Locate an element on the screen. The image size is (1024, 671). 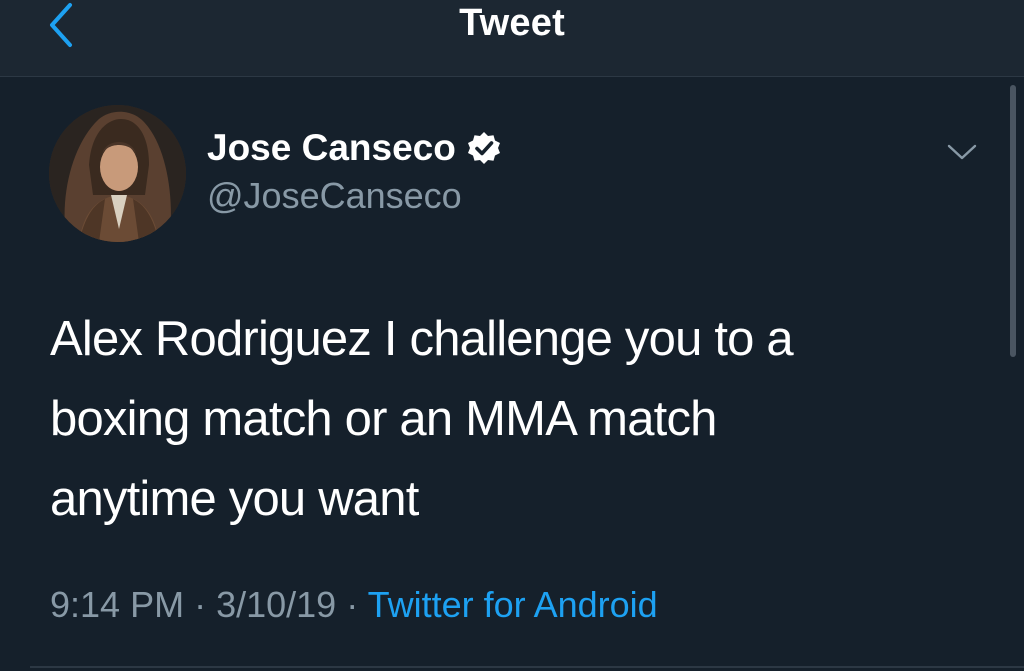
tweet-text-line: boxing match or an MMA match is located at coordinates (383, 419).